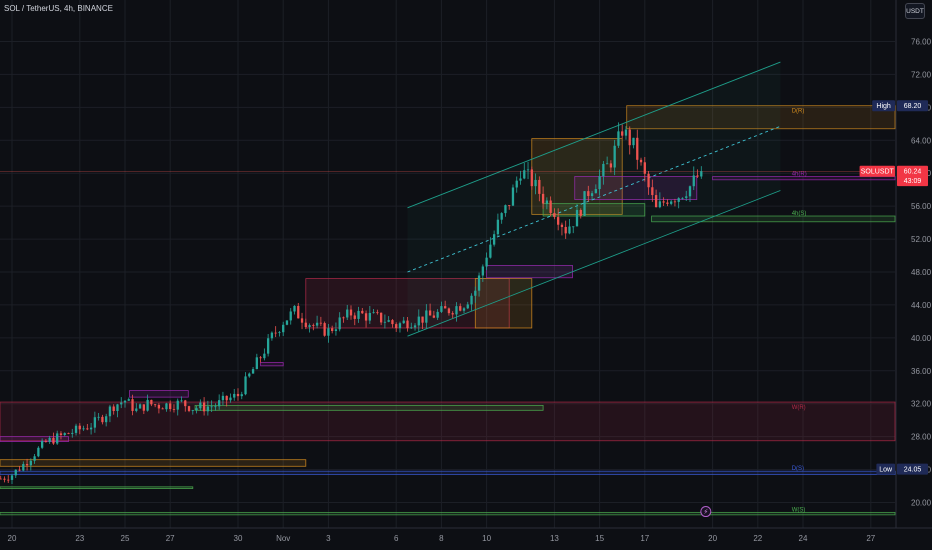  I want to click on time-tick-label: 23, so click(79, 538).